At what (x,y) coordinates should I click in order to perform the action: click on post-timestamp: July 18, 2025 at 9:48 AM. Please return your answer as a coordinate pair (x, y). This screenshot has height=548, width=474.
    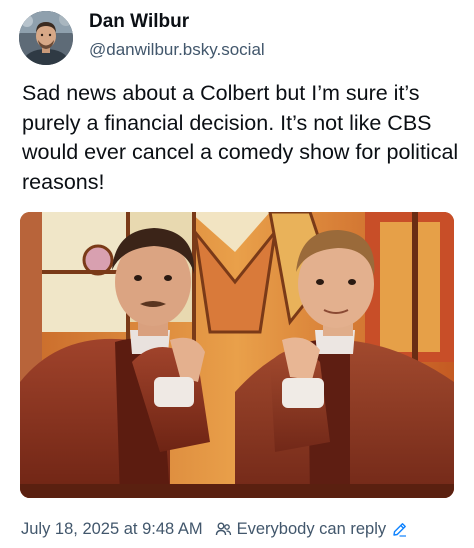
    Looking at the image, I should click on (112, 529).